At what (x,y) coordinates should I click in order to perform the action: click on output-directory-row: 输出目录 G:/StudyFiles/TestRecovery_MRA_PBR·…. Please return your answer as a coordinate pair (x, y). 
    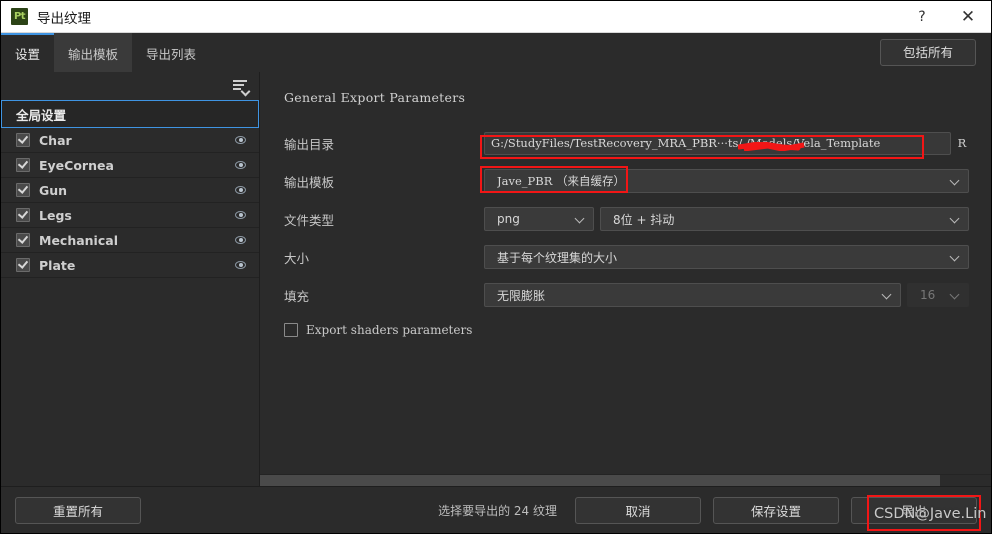
    Looking at the image, I should click on (626, 143).